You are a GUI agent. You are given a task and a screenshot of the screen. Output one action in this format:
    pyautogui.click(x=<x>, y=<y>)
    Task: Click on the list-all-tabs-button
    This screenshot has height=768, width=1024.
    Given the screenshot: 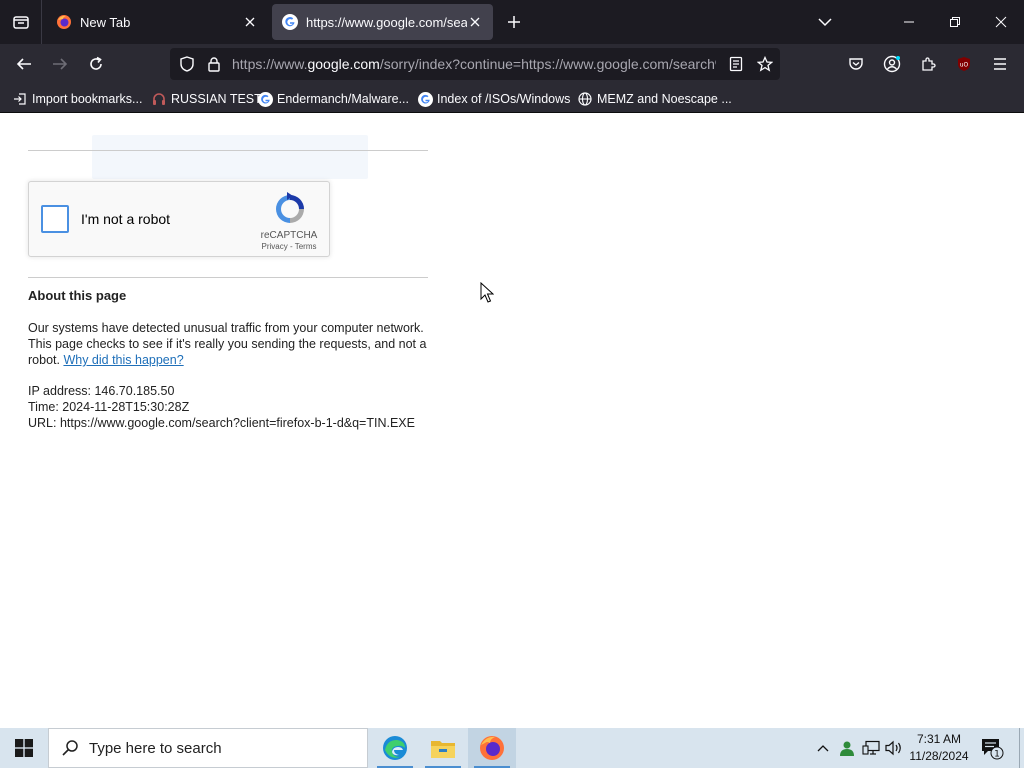 What is the action you would take?
    pyautogui.click(x=21, y=22)
    